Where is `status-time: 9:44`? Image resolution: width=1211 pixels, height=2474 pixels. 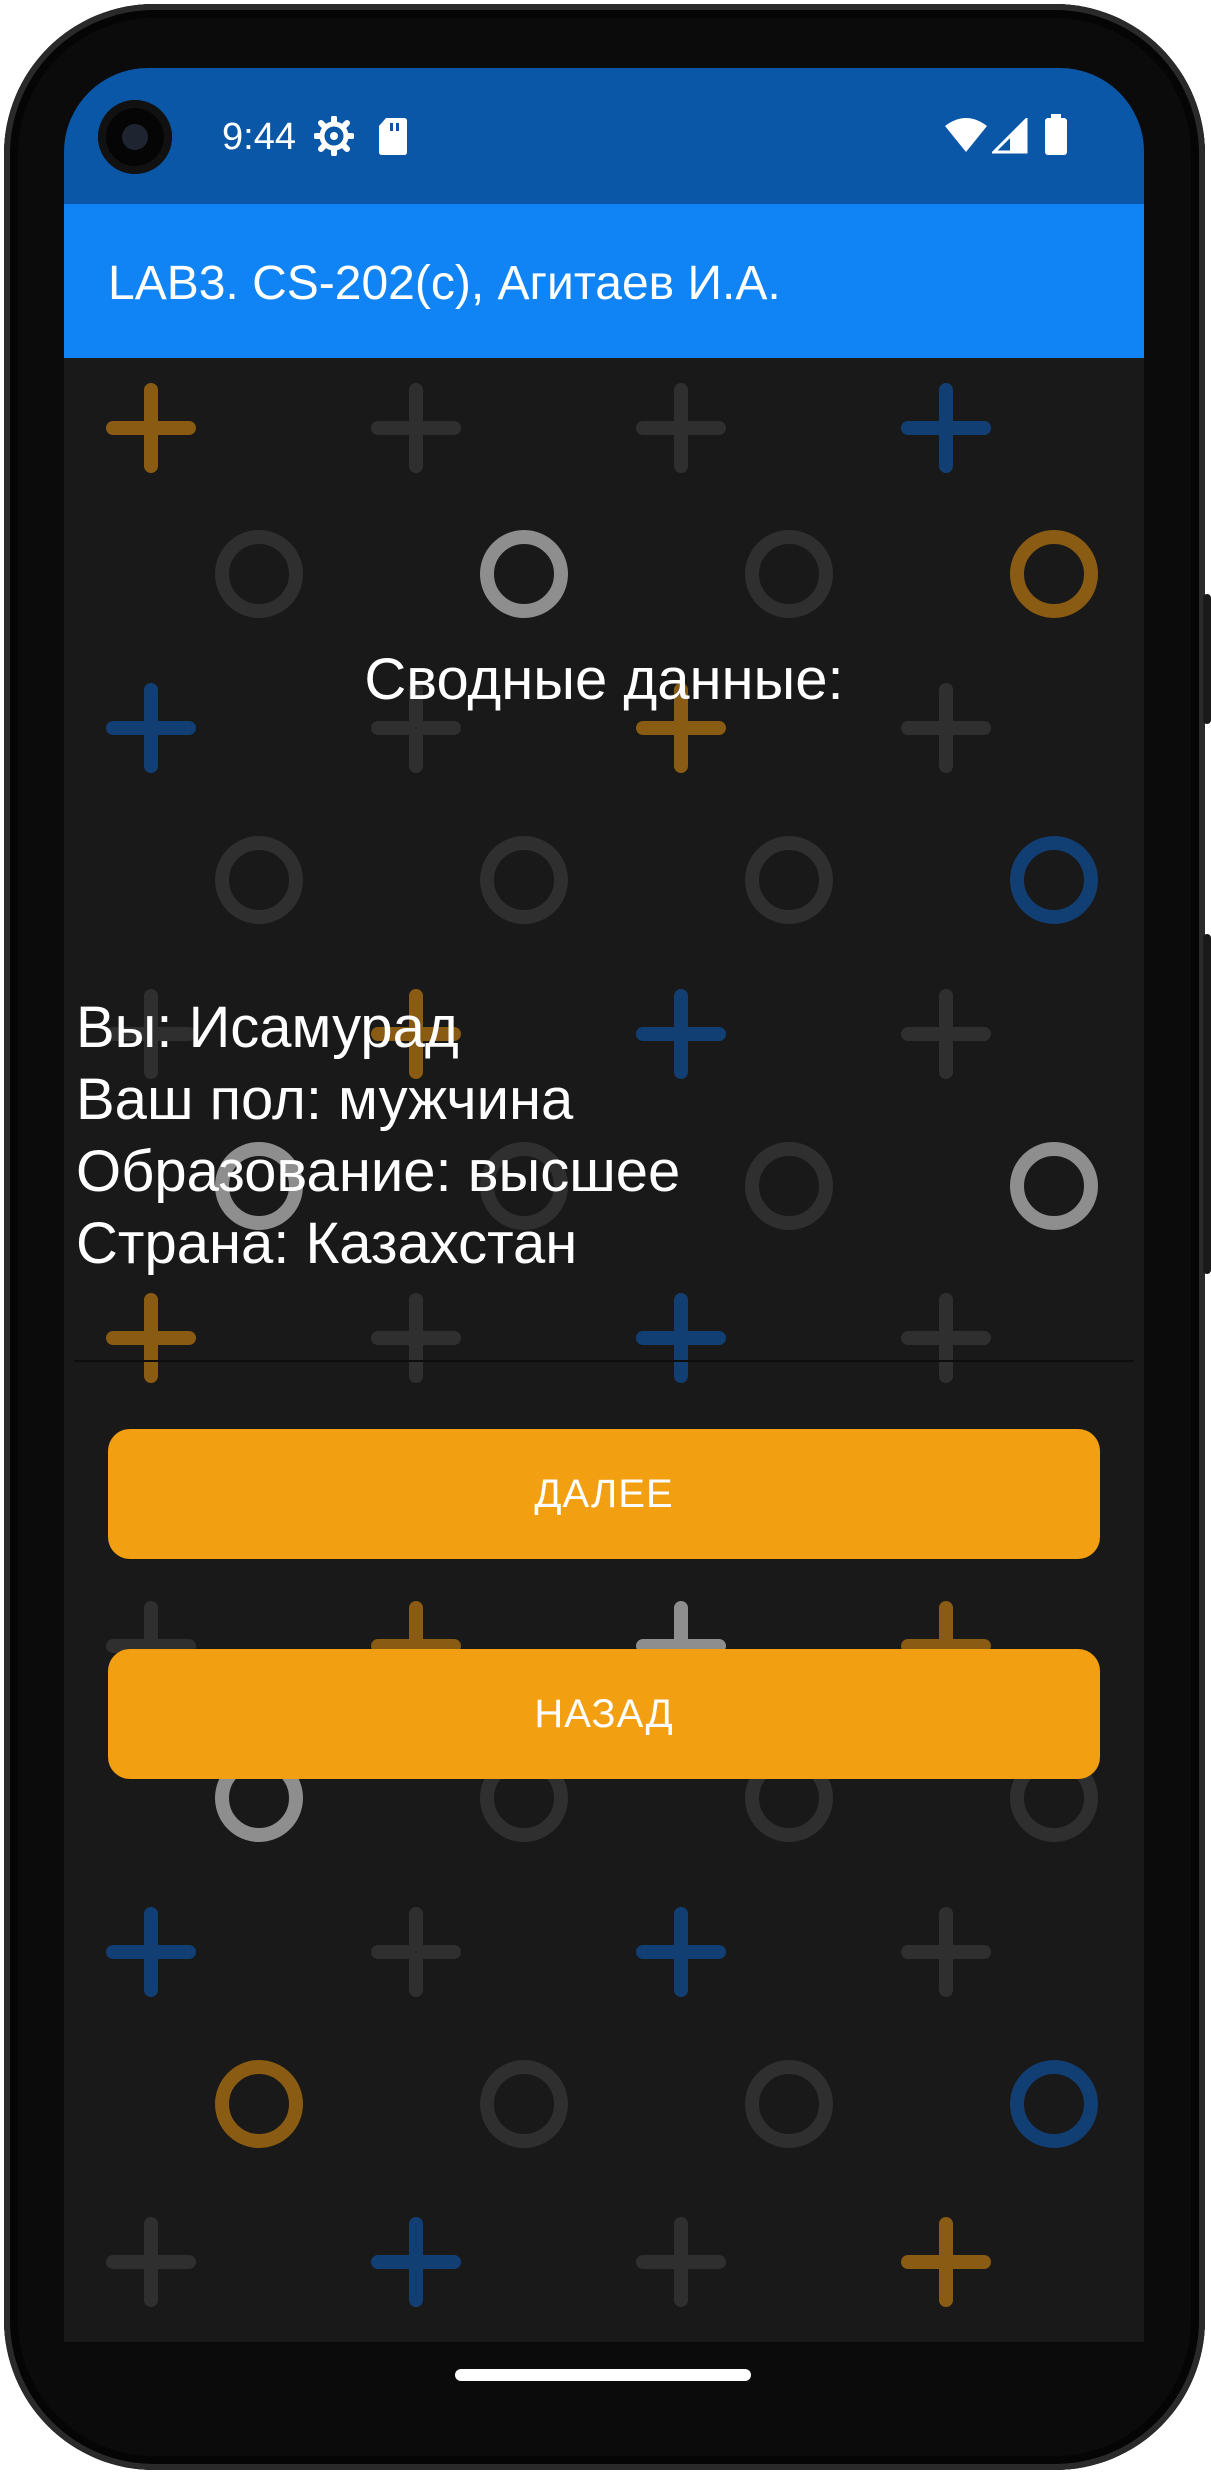 status-time: 9:44 is located at coordinates (259, 137).